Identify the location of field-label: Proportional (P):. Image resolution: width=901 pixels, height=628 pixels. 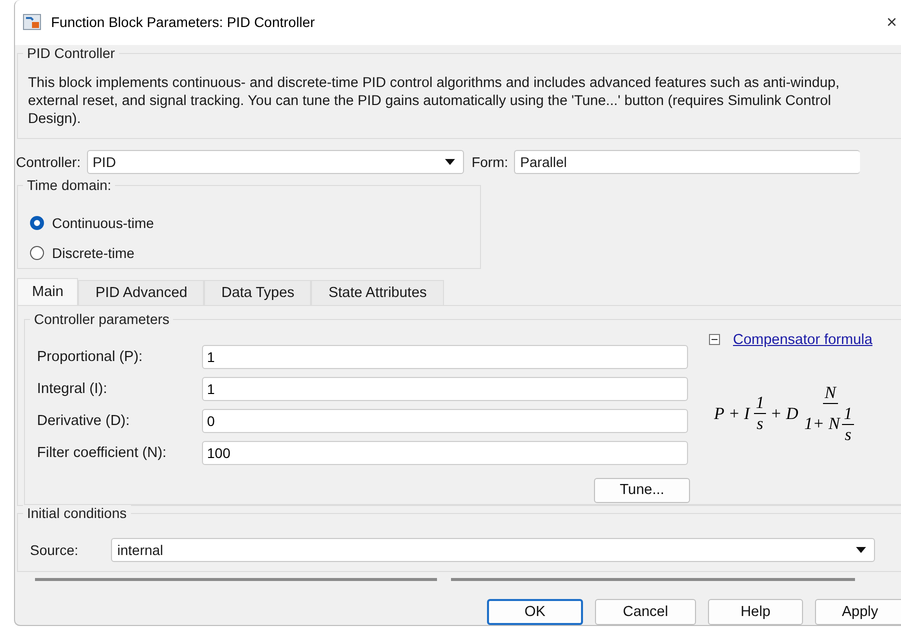
(90, 356).